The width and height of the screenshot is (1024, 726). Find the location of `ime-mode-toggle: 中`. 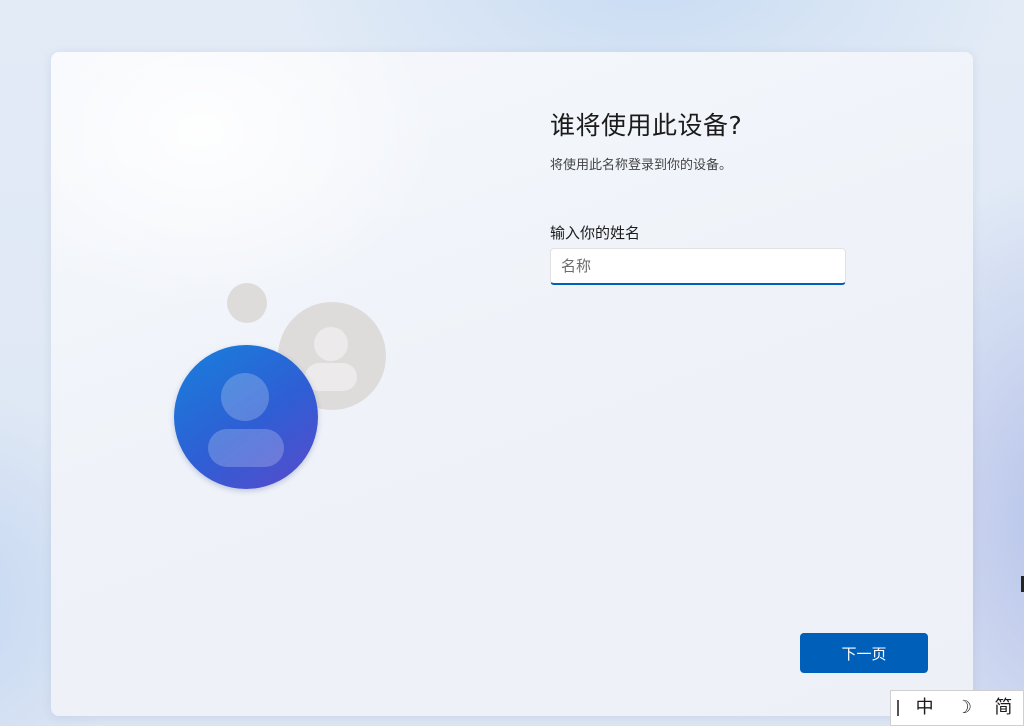

ime-mode-toggle: 中 is located at coordinates (924, 708).